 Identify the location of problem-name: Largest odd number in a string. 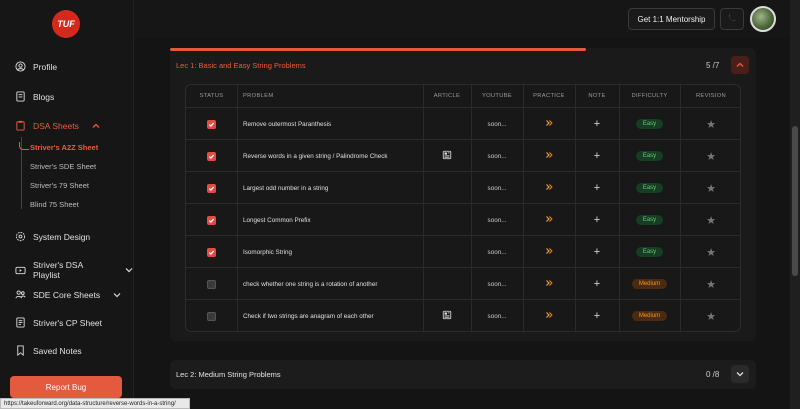
(333, 188).